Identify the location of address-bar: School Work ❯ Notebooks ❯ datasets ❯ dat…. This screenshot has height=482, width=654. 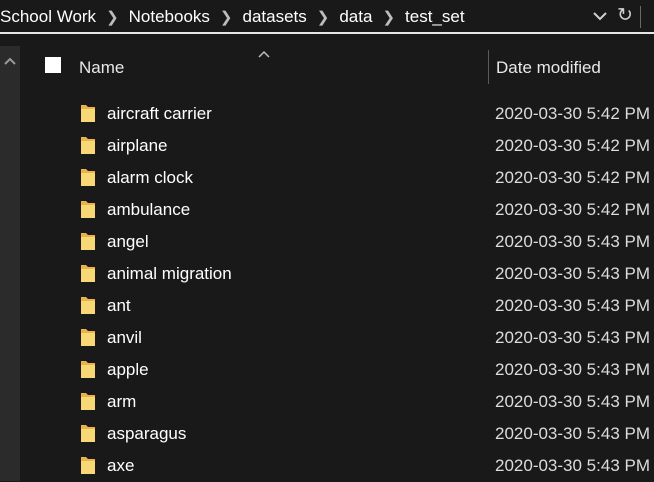
(327, 17).